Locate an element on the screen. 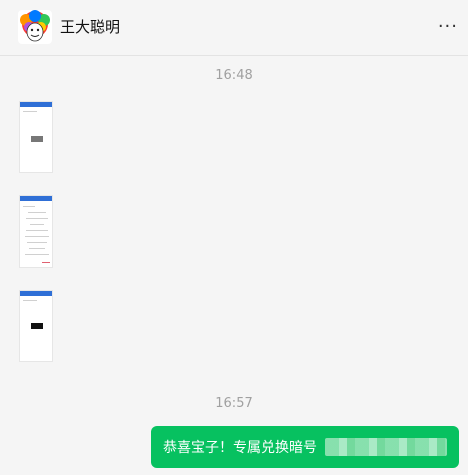 The image size is (468, 475). message-timestamp: 16:57 is located at coordinates (234, 403).